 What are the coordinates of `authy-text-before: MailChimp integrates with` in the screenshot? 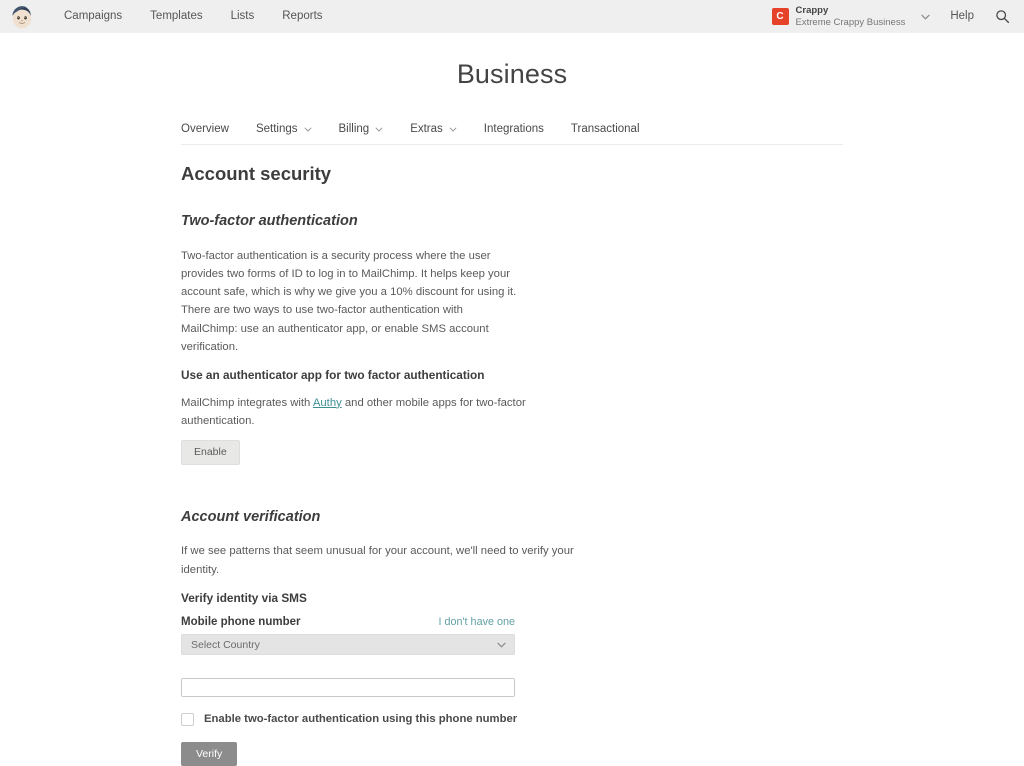 It's located at (247, 402).